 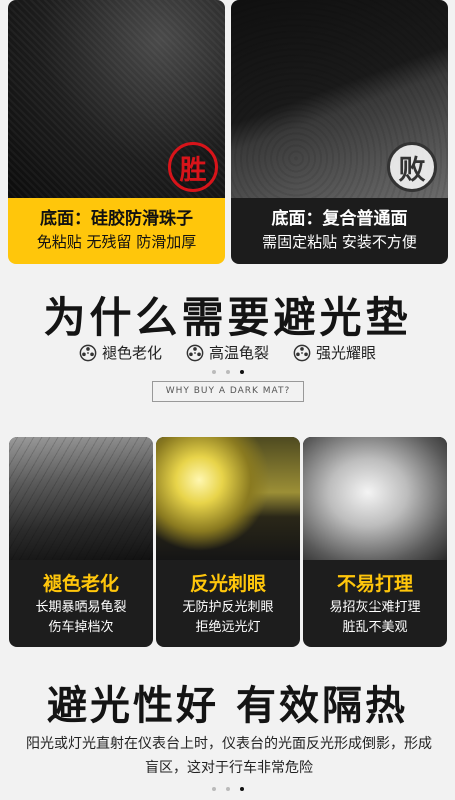 What do you see at coordinates (339, 219) in the screenshot?
I see `ordinary-title: 底面：复合普通面` at bounding box center [339, 219].